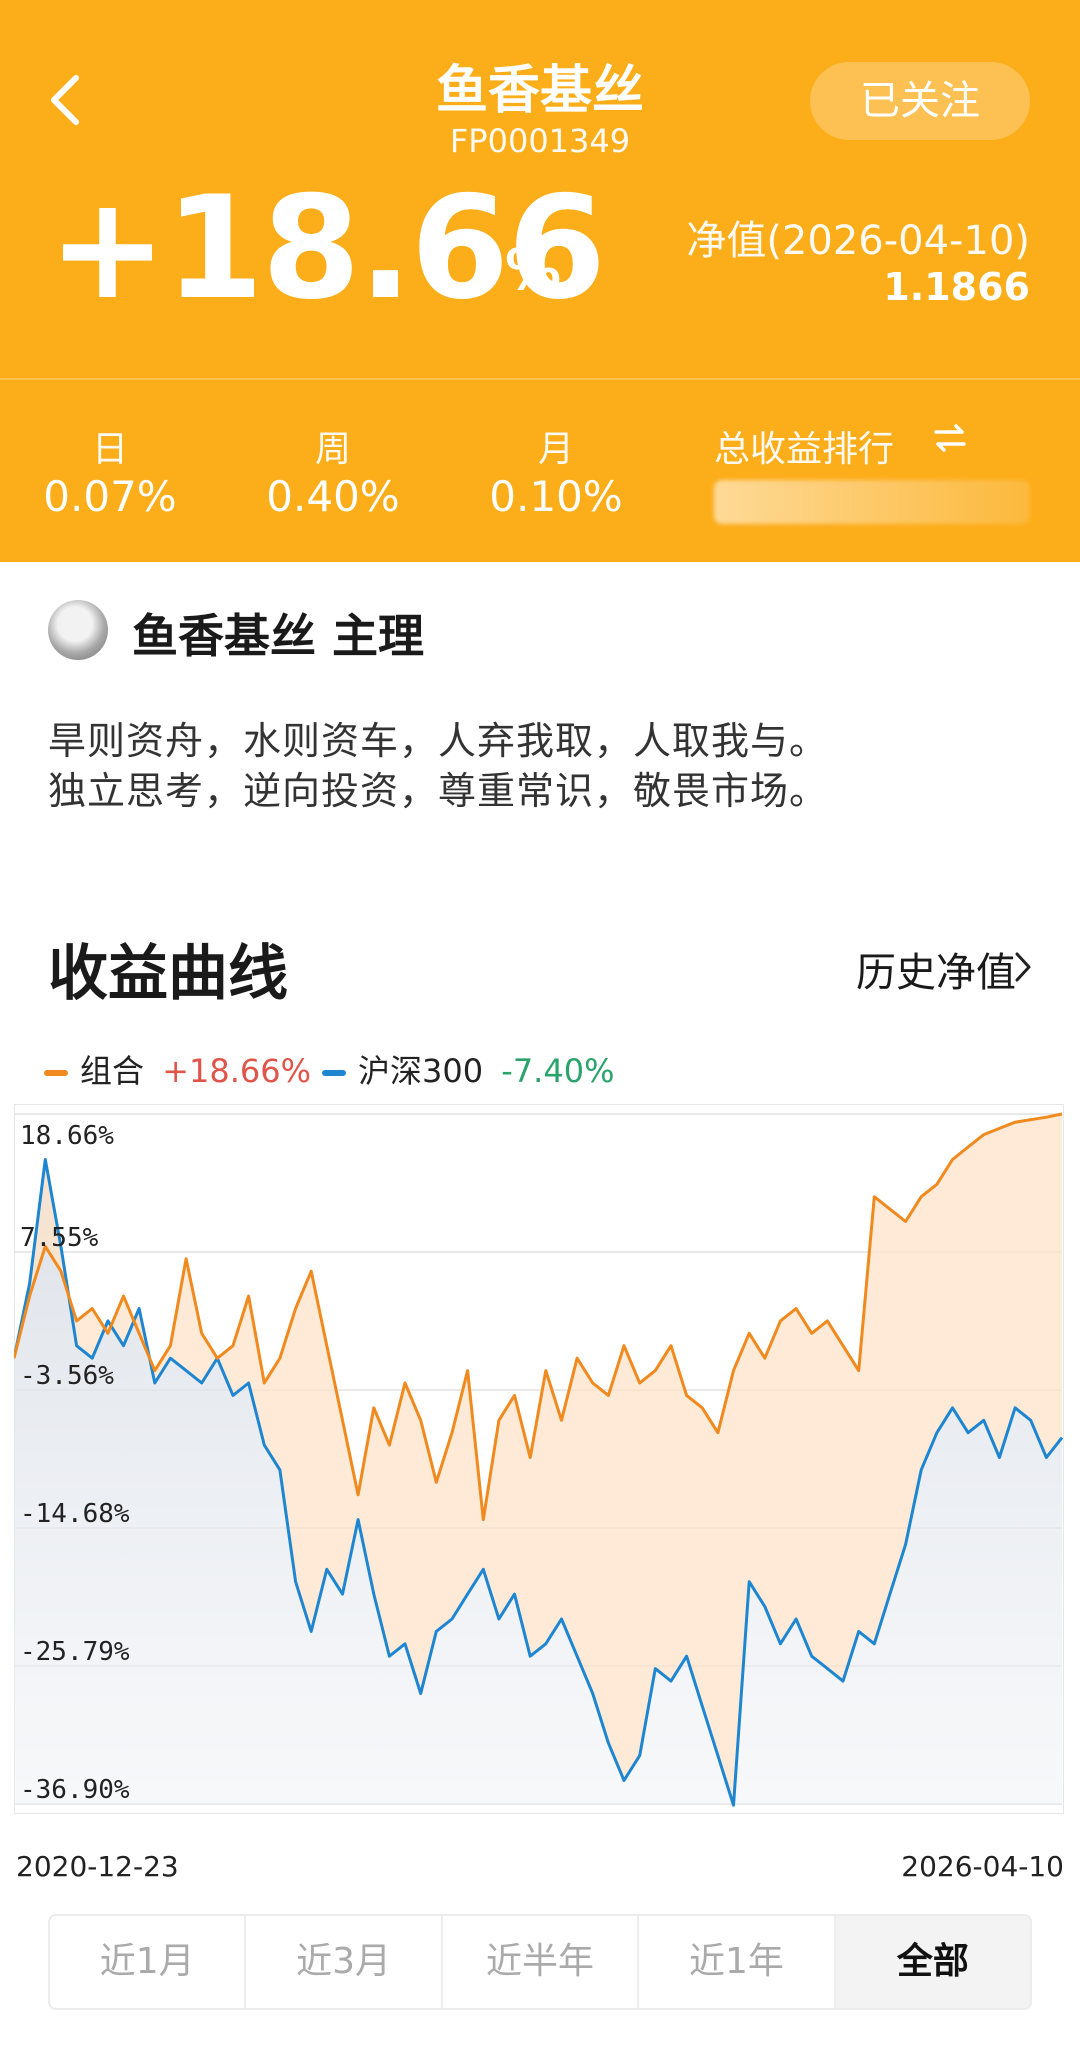  What do you see at coordinates (110, 496) in the screenshot?
I see `stat-day-value: 0.07%` at bounding box center [110, 496].